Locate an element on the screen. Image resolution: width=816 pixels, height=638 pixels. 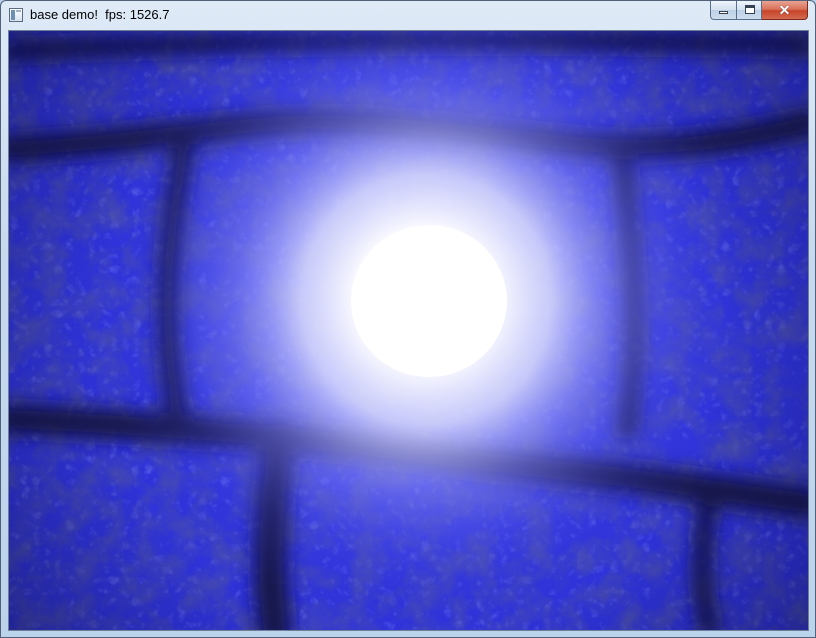
maximize-icon is located at coordinates (750, 9).